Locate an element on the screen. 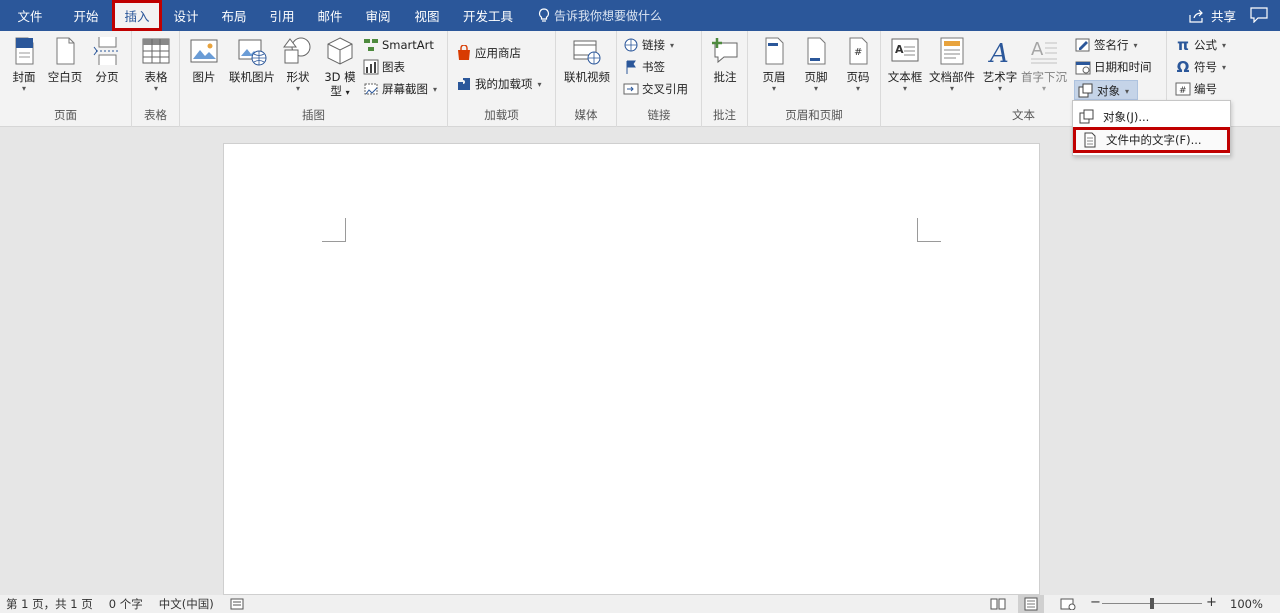  equation-label: 公式 is located at coordinates (1205, 45).